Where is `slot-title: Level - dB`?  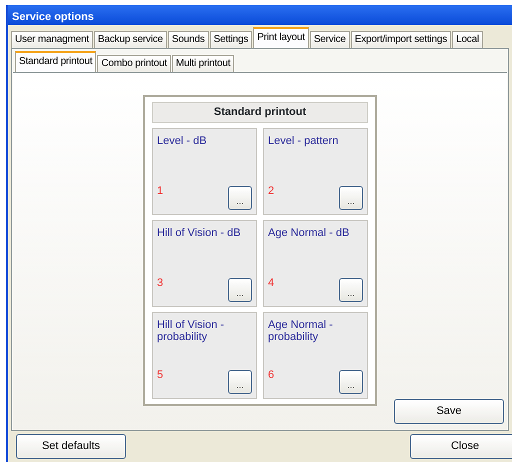
slot-title: Level - dB is located at coordinates (182, 140).